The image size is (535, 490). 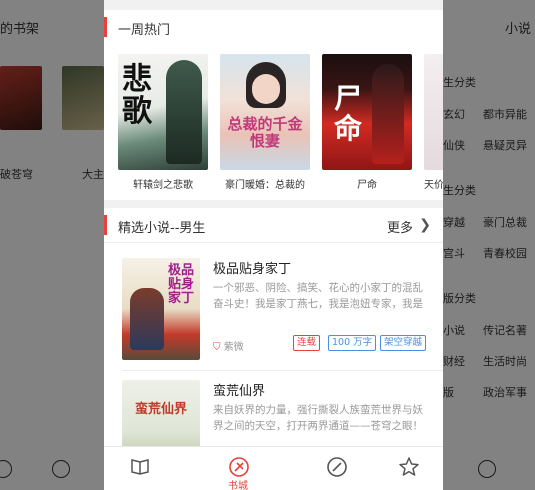 I want to click on hot-book-name: 天价, so click(x=433, y=185).